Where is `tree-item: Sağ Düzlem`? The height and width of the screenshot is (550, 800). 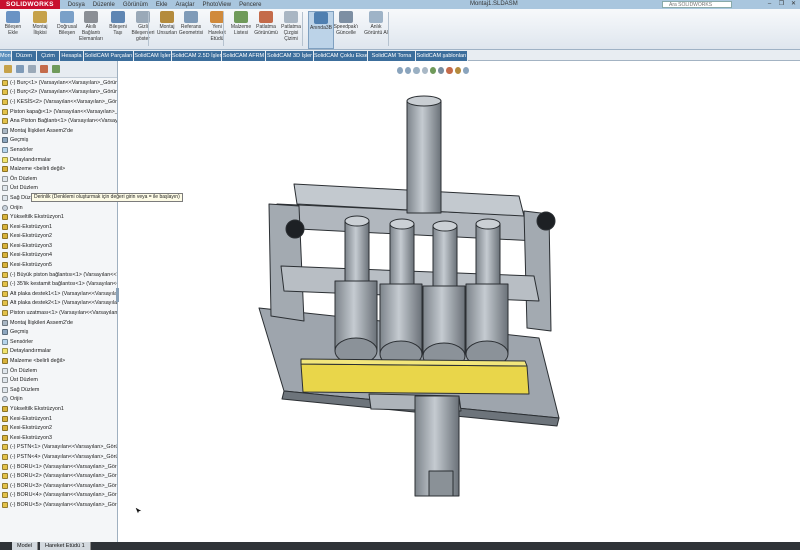 tree-item: Sağ Düzlem is located at coordinates (58, 390).